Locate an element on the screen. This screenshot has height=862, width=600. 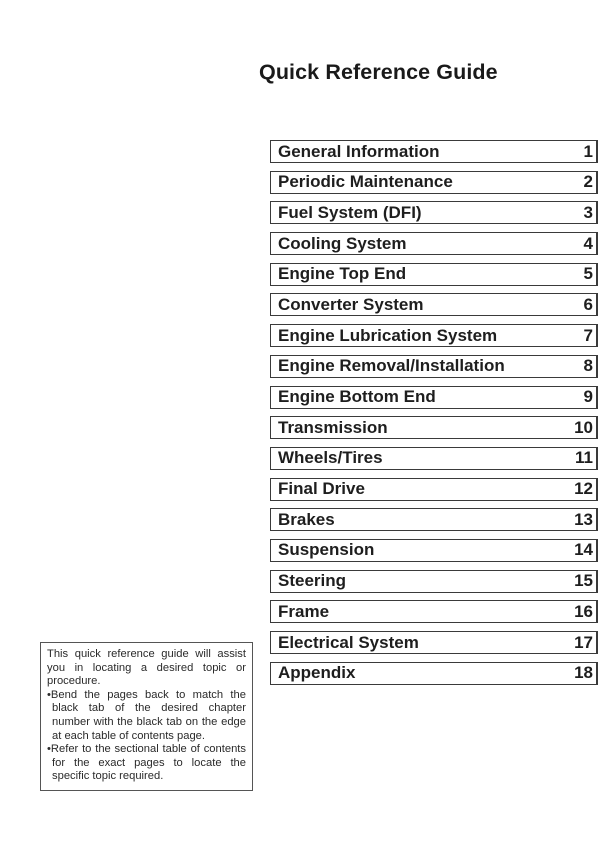
chapter-number: 8 is located at coordinates (588, 366).